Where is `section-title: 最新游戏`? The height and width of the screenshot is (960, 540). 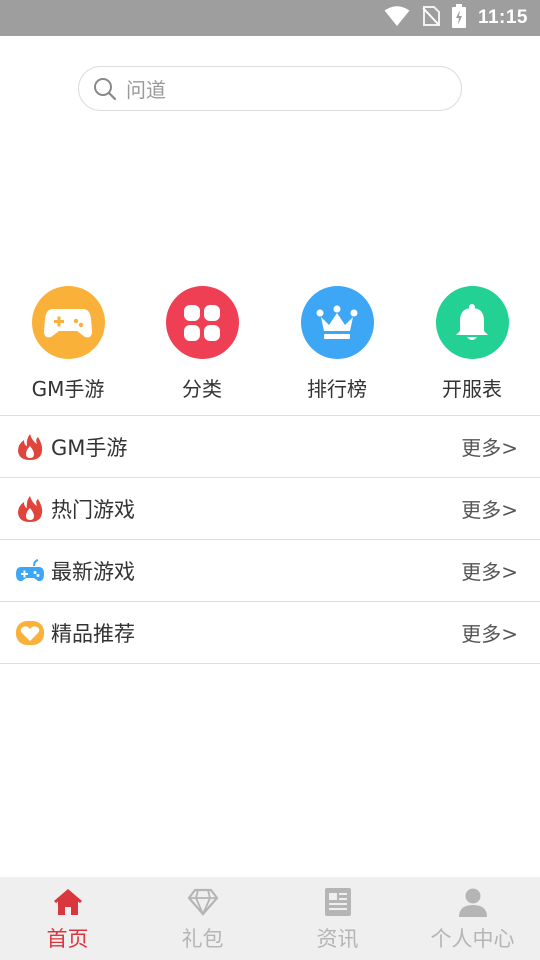 section-title: 最新游戏 is located at coordinates (93, 571).